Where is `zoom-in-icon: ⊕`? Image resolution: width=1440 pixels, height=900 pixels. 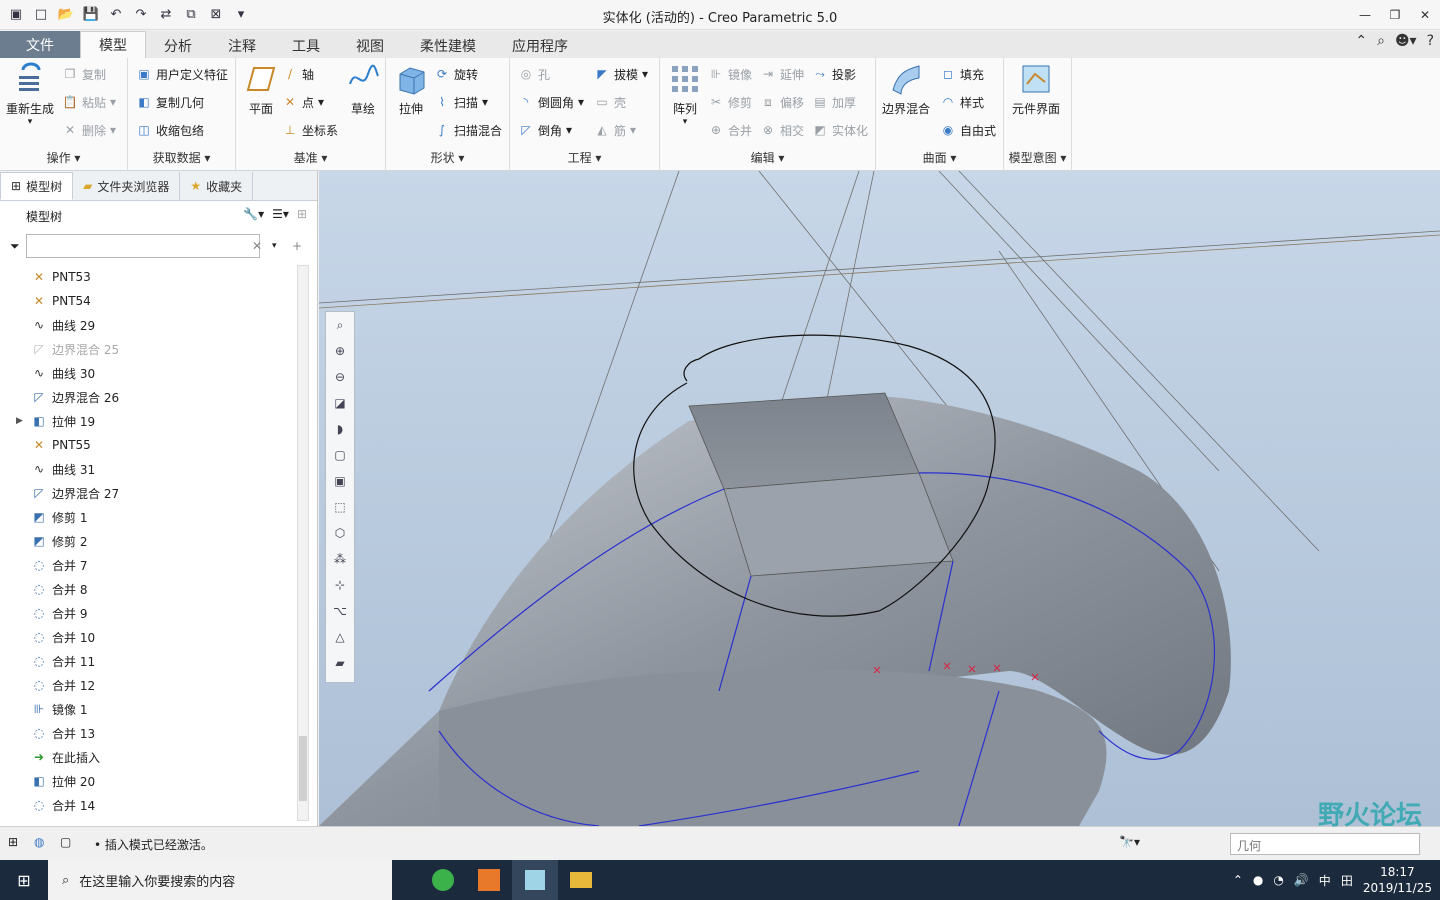
zoom-in-icon: ⊕ is located at coordinates (340, 351).